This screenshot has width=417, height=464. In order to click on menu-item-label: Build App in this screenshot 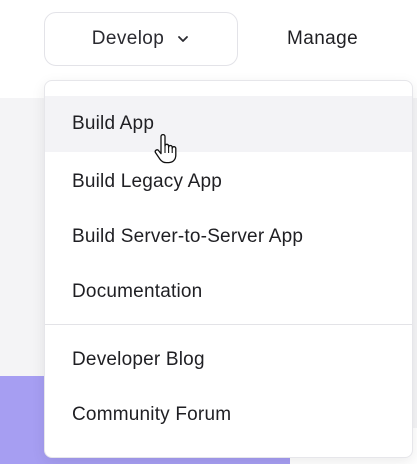, I will do `click(113, 123)`.